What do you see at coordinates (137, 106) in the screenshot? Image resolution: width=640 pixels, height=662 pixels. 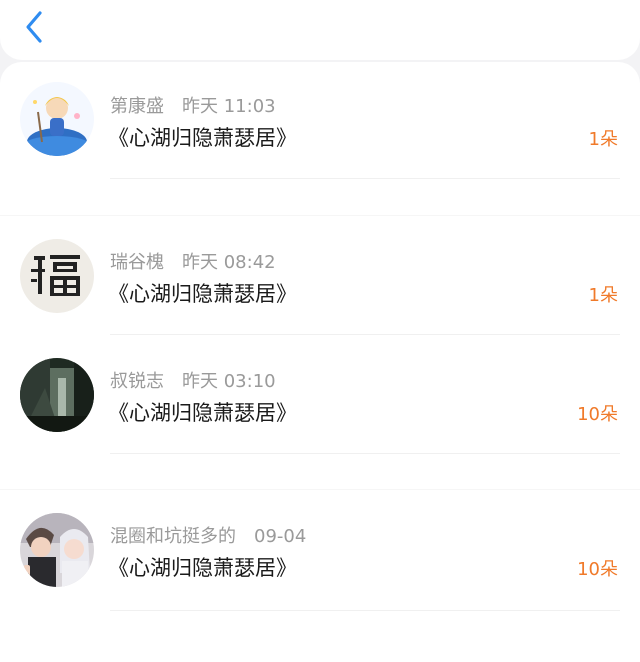 I see `sender-name: 第康盛` at bounding box center [137, 106].